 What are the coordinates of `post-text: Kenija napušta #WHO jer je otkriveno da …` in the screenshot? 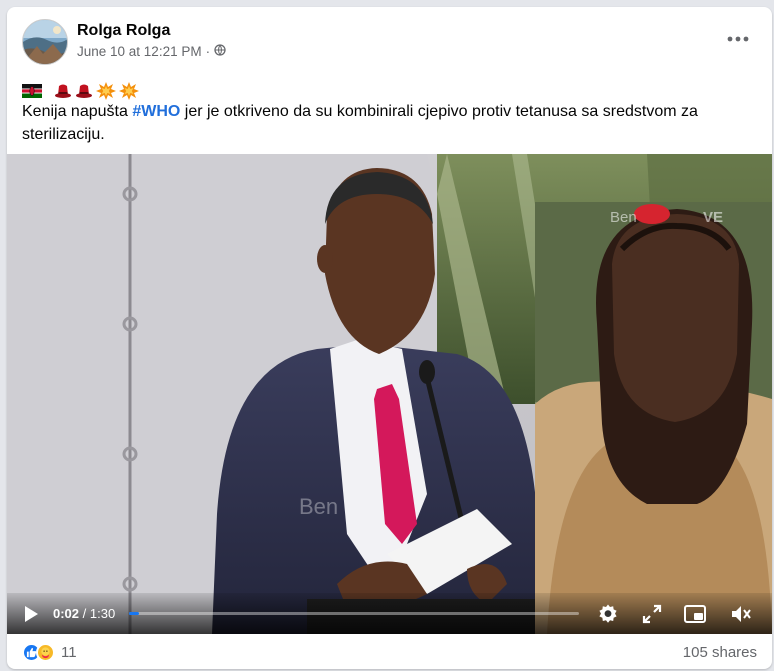 It's located at (389, 123).